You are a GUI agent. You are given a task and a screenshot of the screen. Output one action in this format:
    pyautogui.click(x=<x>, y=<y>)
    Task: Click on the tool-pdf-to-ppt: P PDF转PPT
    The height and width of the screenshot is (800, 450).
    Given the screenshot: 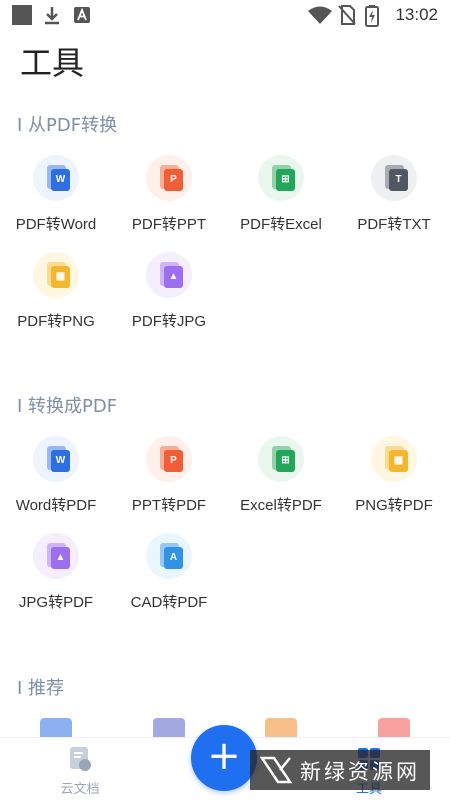 What is the action you would take?
    pyautogui.click(x=169, y=194)
    